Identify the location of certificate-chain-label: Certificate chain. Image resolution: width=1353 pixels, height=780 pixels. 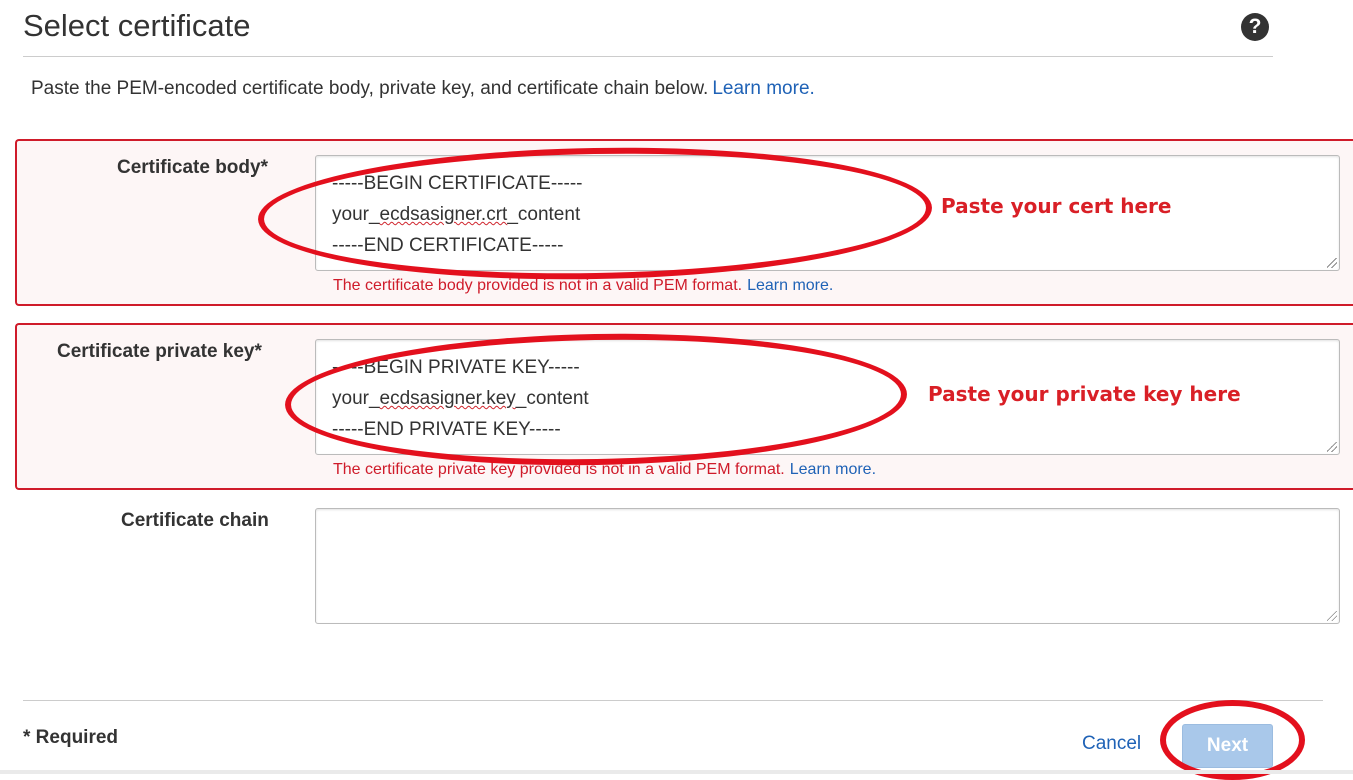
(195, 520).